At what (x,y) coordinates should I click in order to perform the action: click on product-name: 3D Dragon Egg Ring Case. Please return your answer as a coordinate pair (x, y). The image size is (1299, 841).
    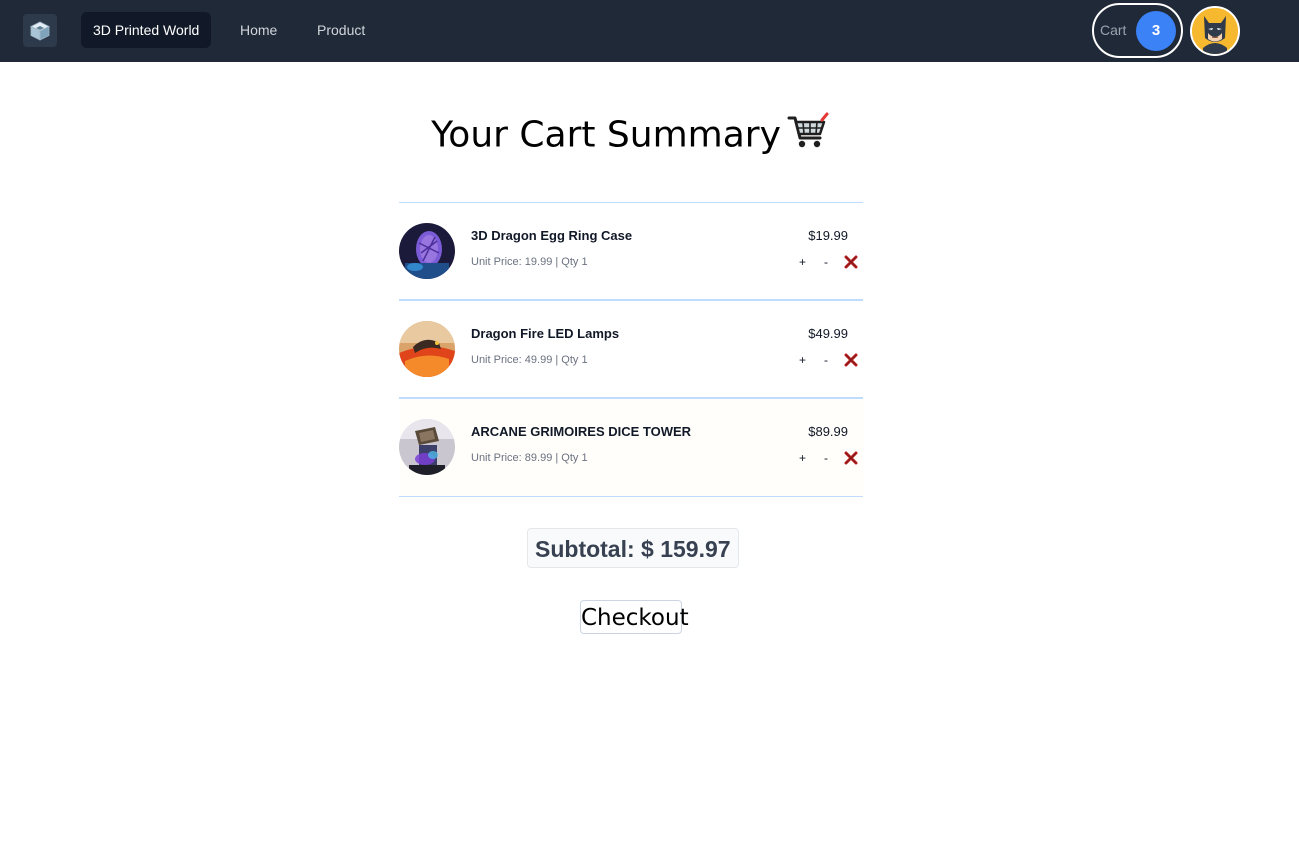
    Looking at the image, I should click on (551, 235).